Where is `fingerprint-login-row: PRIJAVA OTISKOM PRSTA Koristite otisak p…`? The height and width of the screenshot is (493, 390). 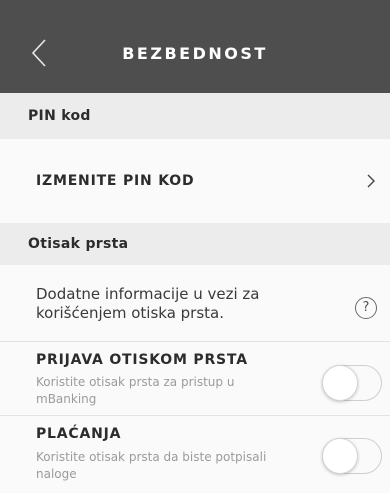
fingerprint-login-row: PRIJAVA OTISKOM PRSTA Koristite otisak p… is located at coordinates (195, 378).